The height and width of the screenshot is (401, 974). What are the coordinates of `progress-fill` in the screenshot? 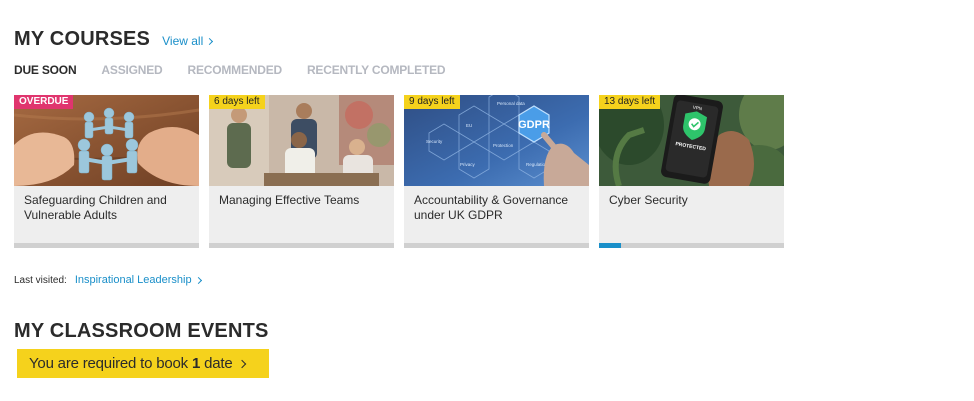 It's located at (610, 245).